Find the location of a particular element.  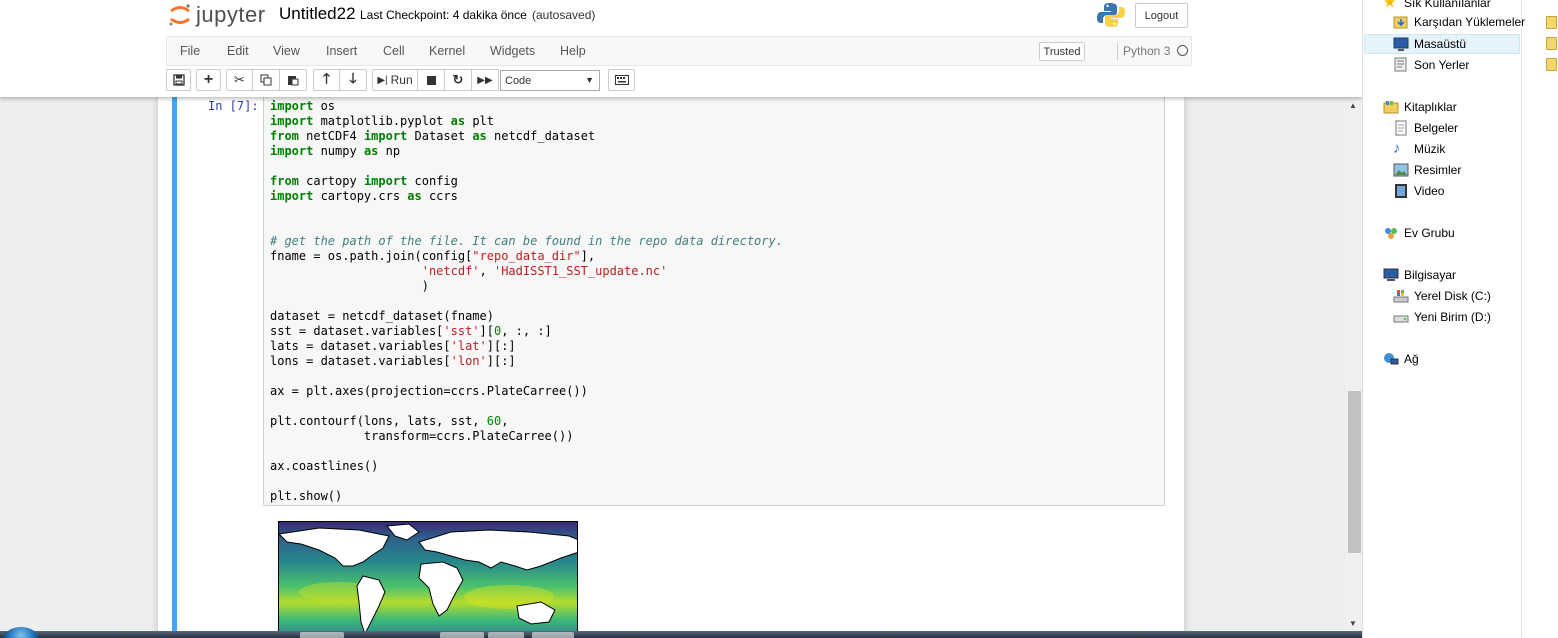

scrollbar-thumb is located at coordinates (1354, 472).